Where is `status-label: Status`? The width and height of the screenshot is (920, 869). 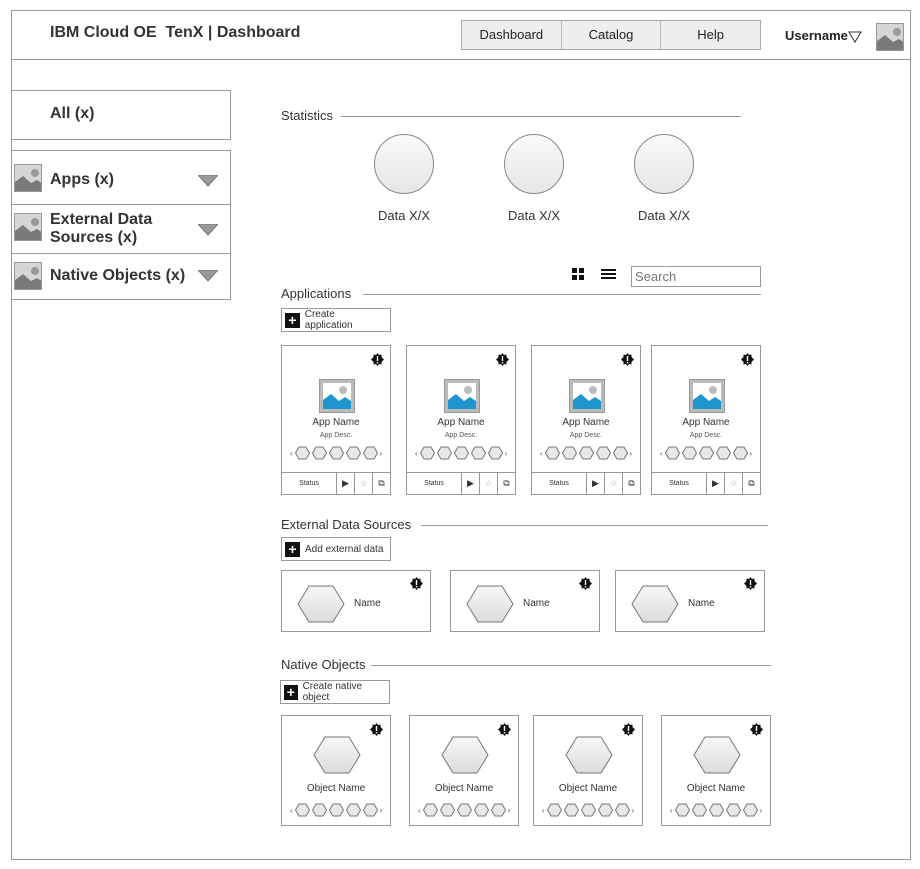 status-label: Status is located at coordinates (679, 483).